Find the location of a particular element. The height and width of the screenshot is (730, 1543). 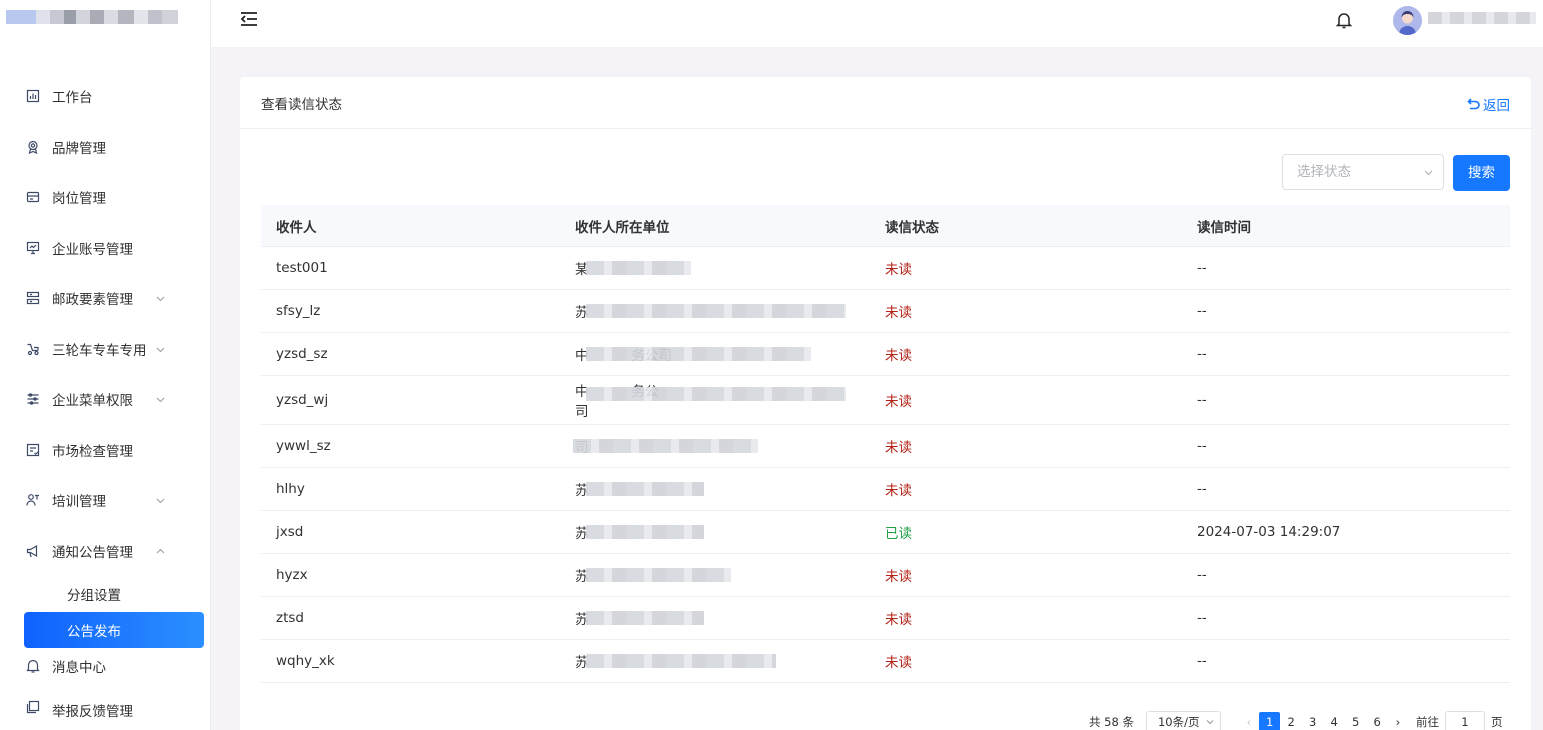

sidebar-item-7: 市场检查管理 is located at coordinates (105, 450).